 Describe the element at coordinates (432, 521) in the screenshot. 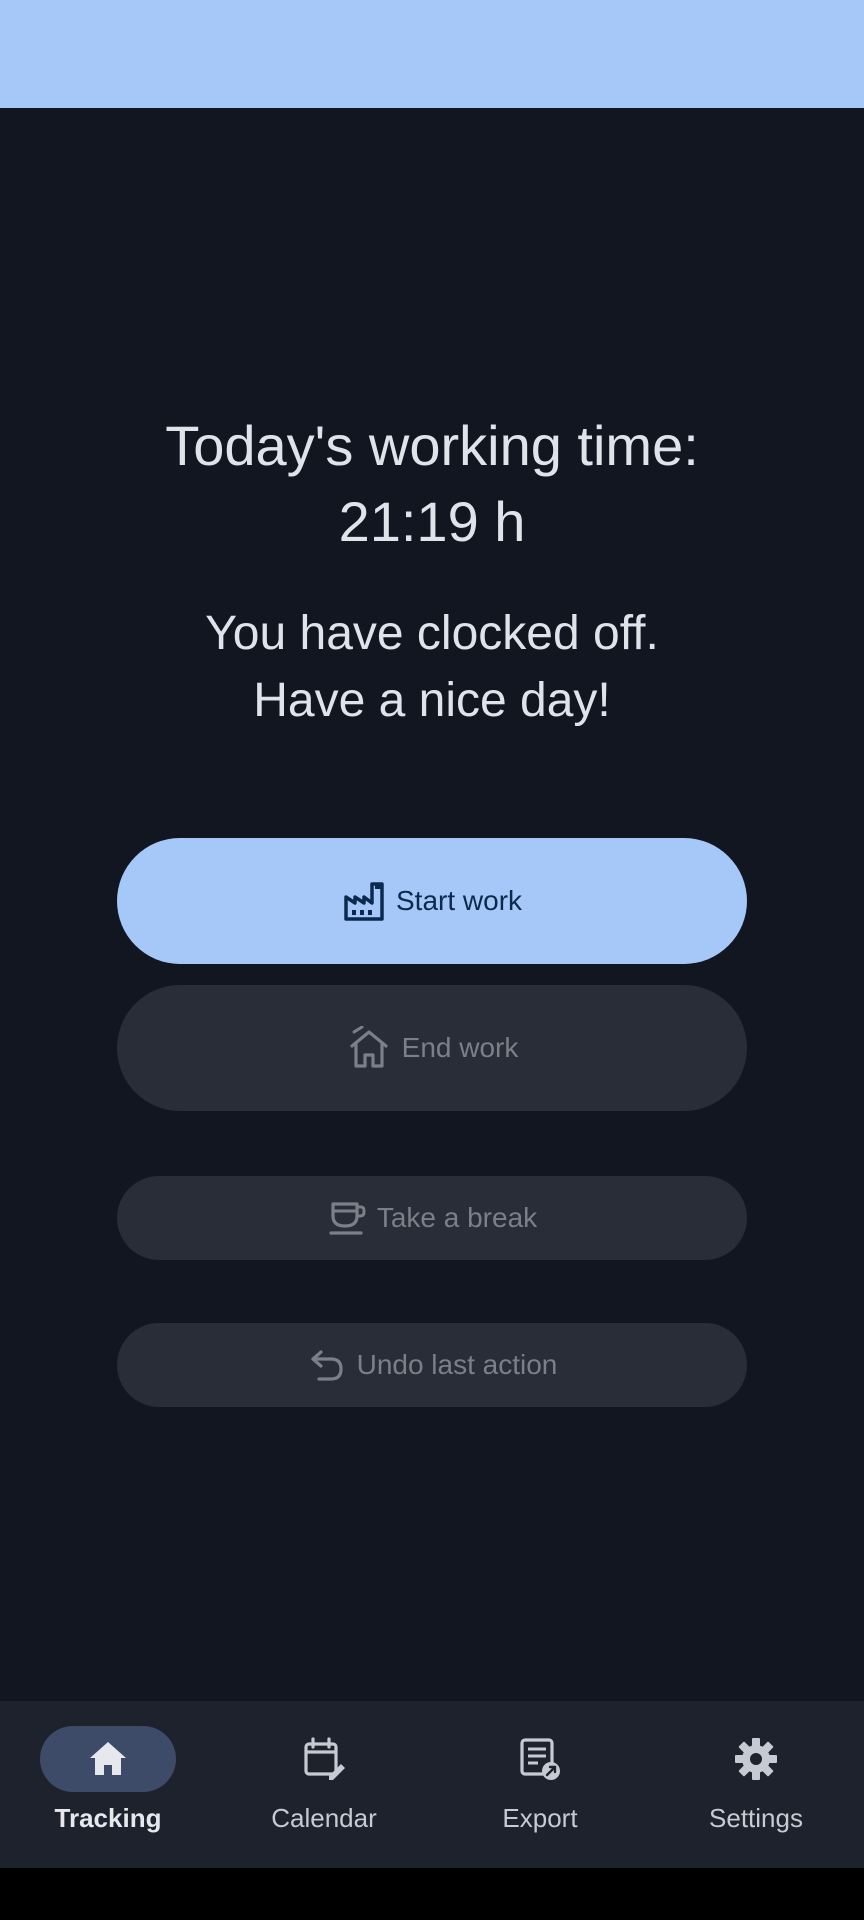

I see `working-time-value: 21:19 h` at that location.